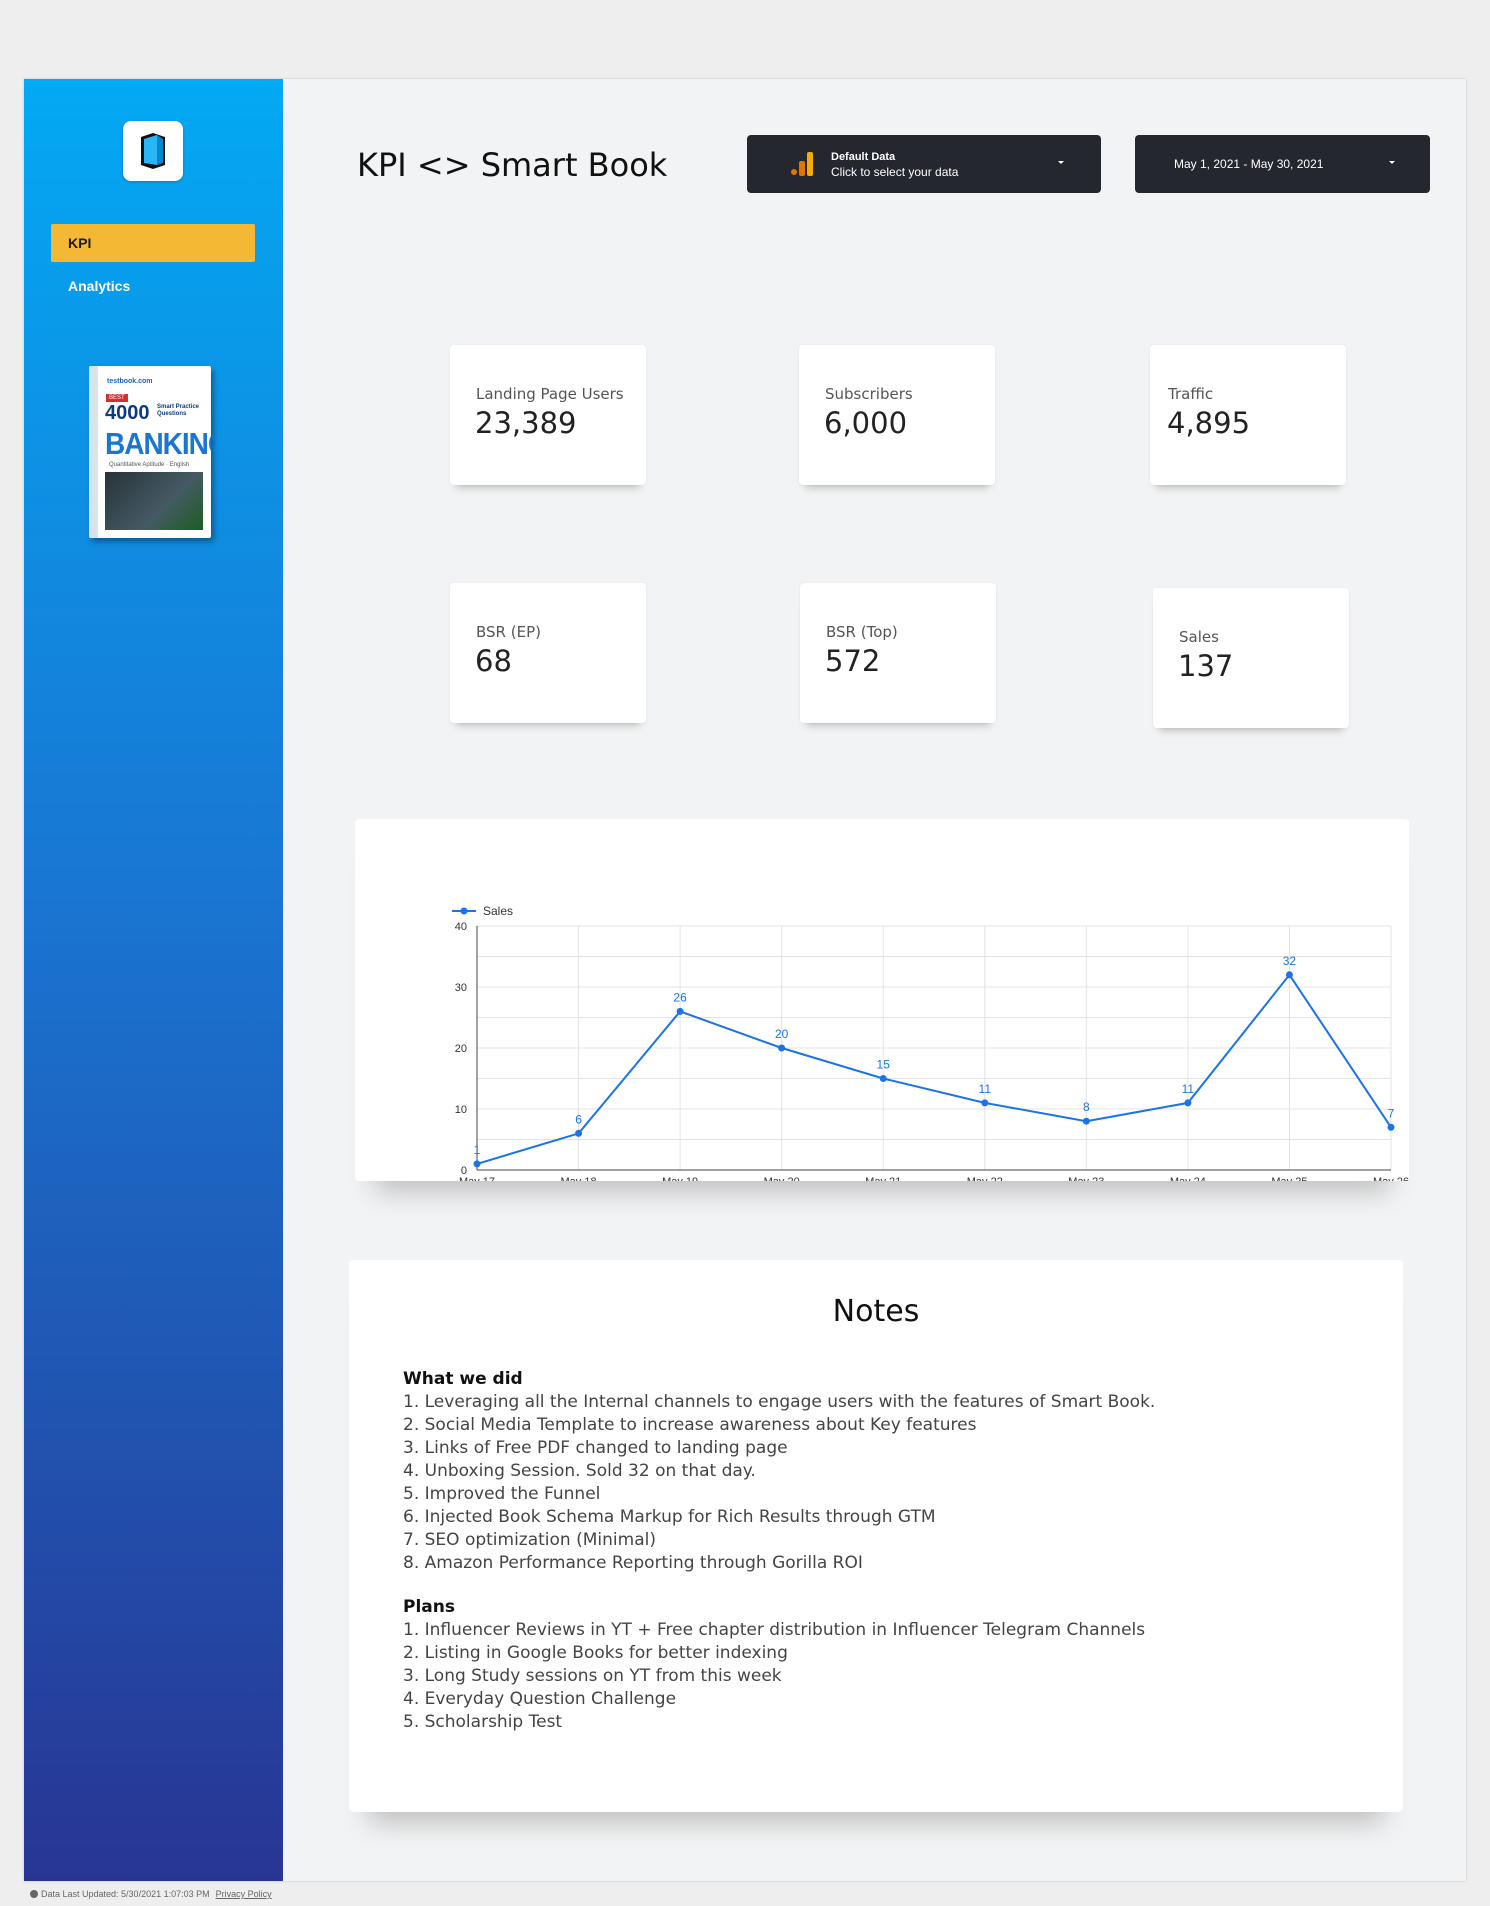 Image resolution: width=1490 pixels, height=1906 pixels. What do you see at coordinates (985, 1178) in the screenshot?
I see `x-tick-label: May 22` at bounding box center [985, 1178].